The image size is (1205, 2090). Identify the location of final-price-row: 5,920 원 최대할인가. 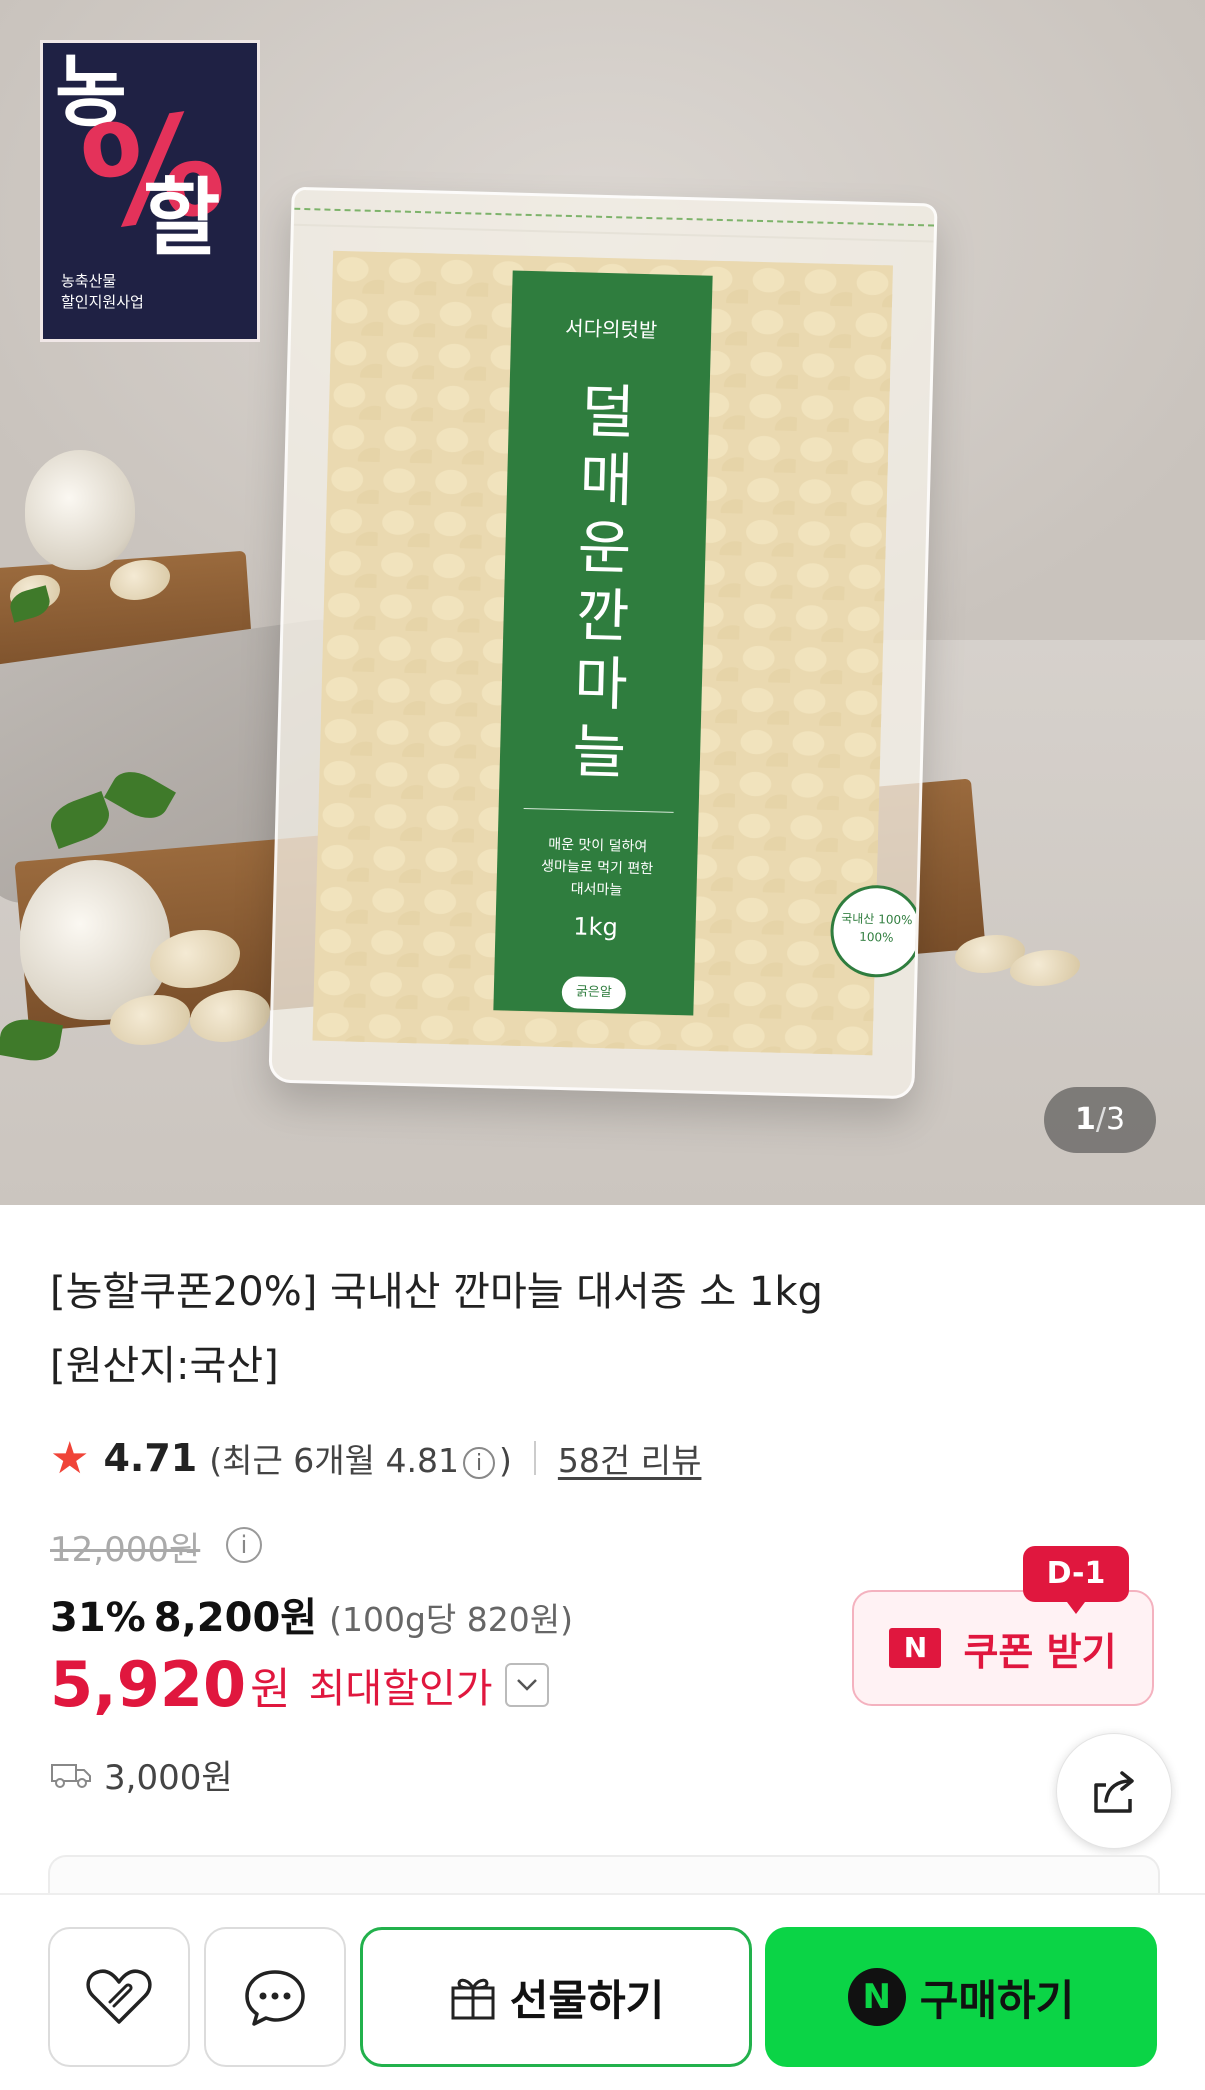
(299, 1684).